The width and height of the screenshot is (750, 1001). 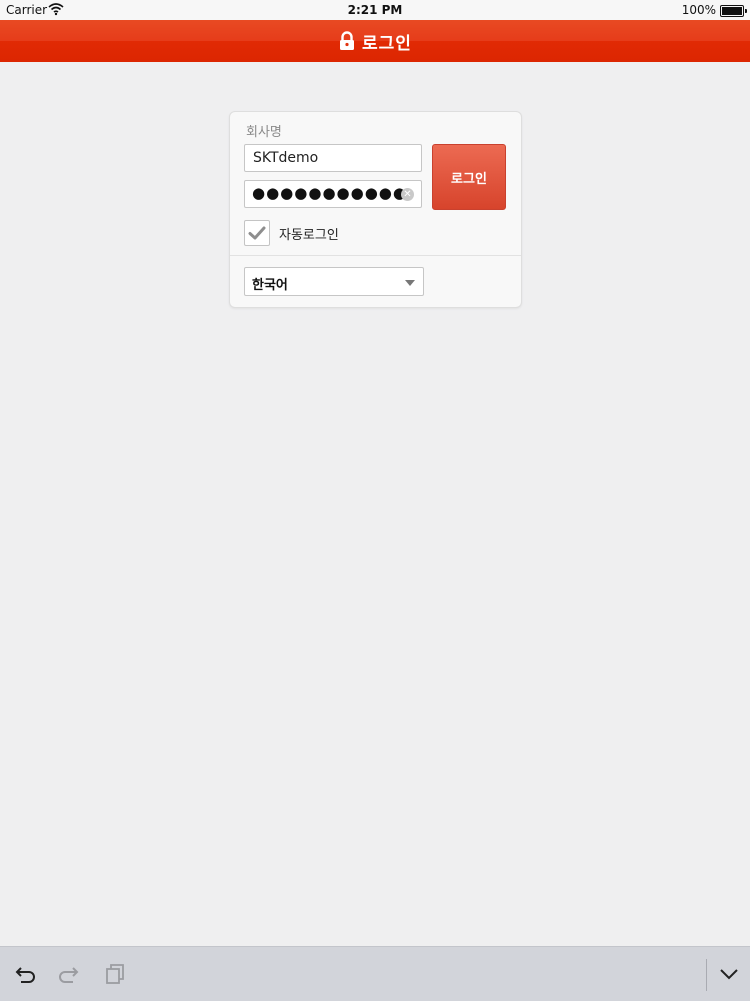 What do you see at coordinates (733, 11) in the screenshot?
I see `battery-icon` at bounding box center [733, 11].